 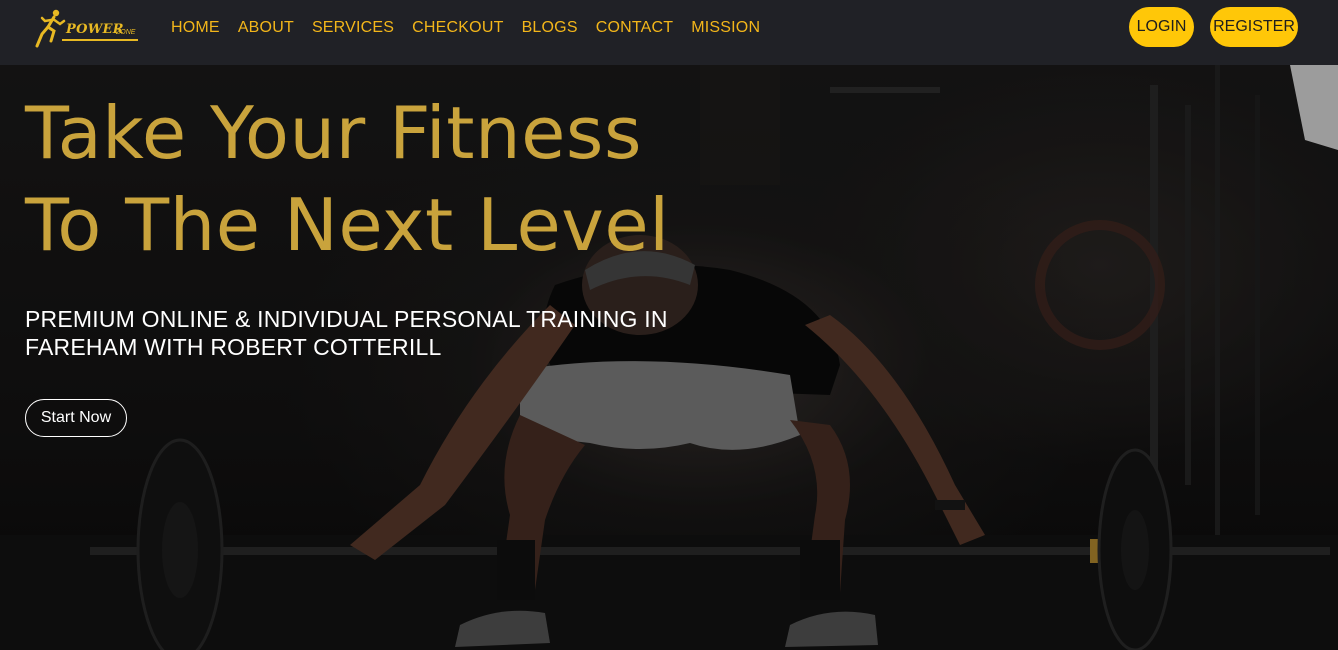 What do you see at coordinates (195, 28) in the screenshot?
I see `nav-link-home: HOME` at bounding box center [195, 28].